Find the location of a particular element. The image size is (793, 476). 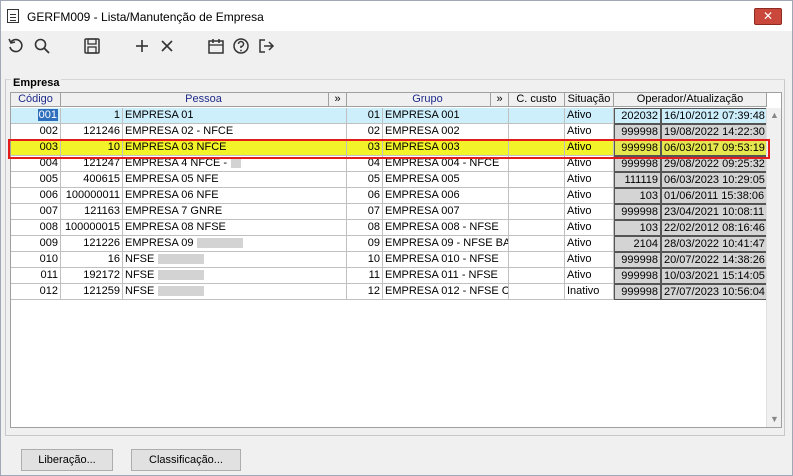

cell-pessoa-id: 10 is located at coordinates (92, 148).